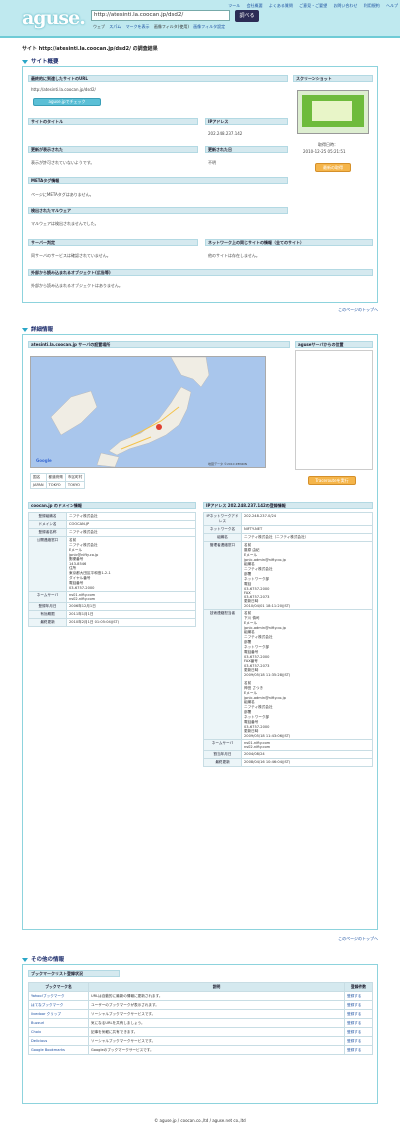 This screenshot has width=400, height=1137. I want to click on server-location-map, so click(148, 412).